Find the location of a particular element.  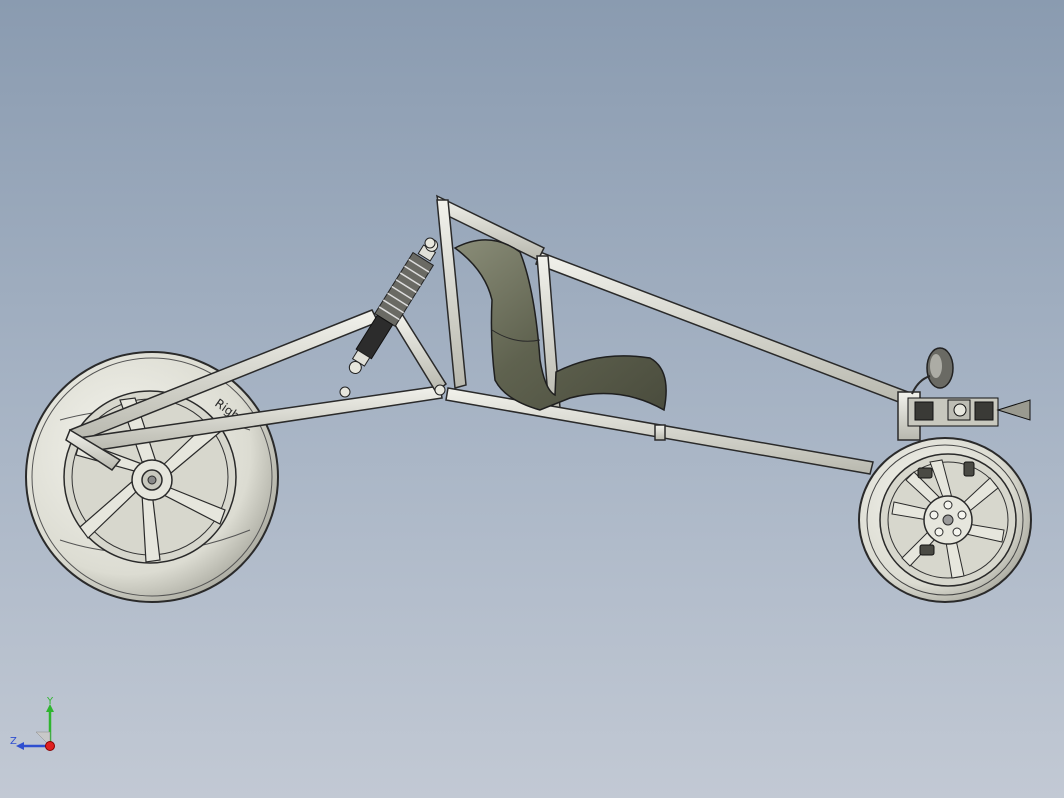

seat-post-rear is located at coordinates (451, 294).